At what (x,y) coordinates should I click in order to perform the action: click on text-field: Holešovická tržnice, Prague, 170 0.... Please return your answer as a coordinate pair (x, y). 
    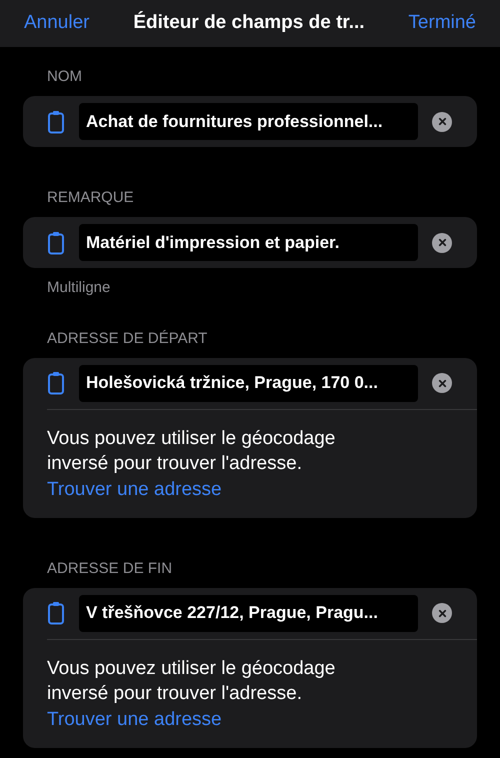
    Looking at the image, I should click on (248, 383).